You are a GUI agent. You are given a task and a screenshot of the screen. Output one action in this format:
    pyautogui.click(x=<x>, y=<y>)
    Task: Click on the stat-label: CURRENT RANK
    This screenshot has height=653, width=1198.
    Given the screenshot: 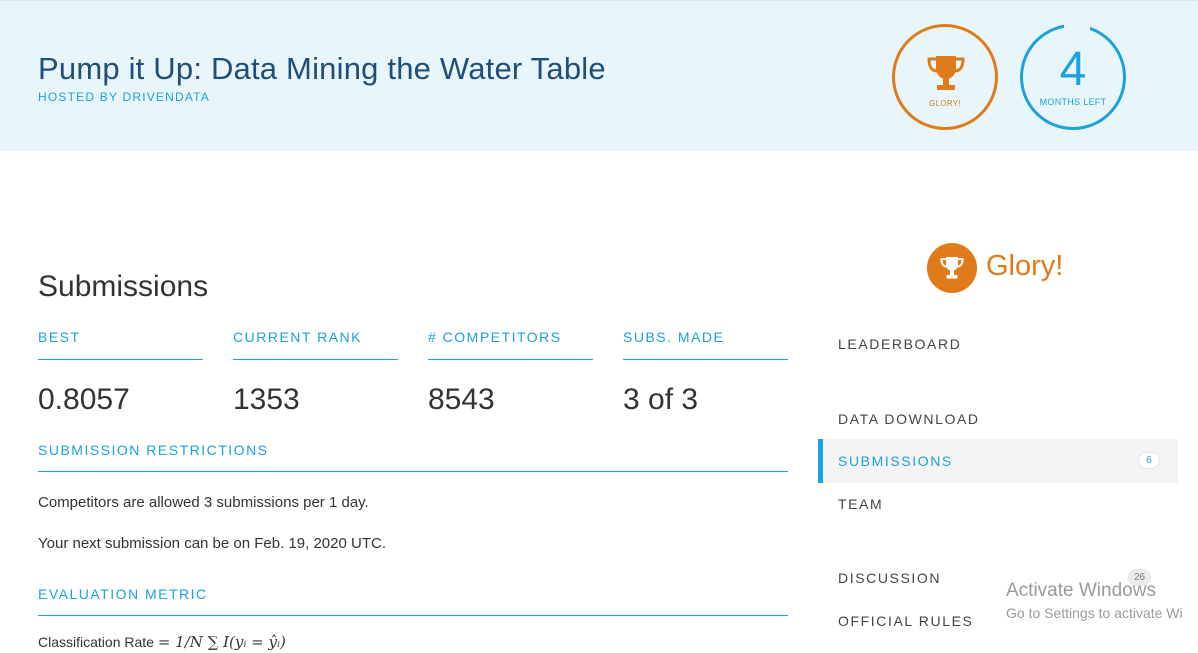 What is the action you would take?
    pyautogui.click(x=315, y=344)
    